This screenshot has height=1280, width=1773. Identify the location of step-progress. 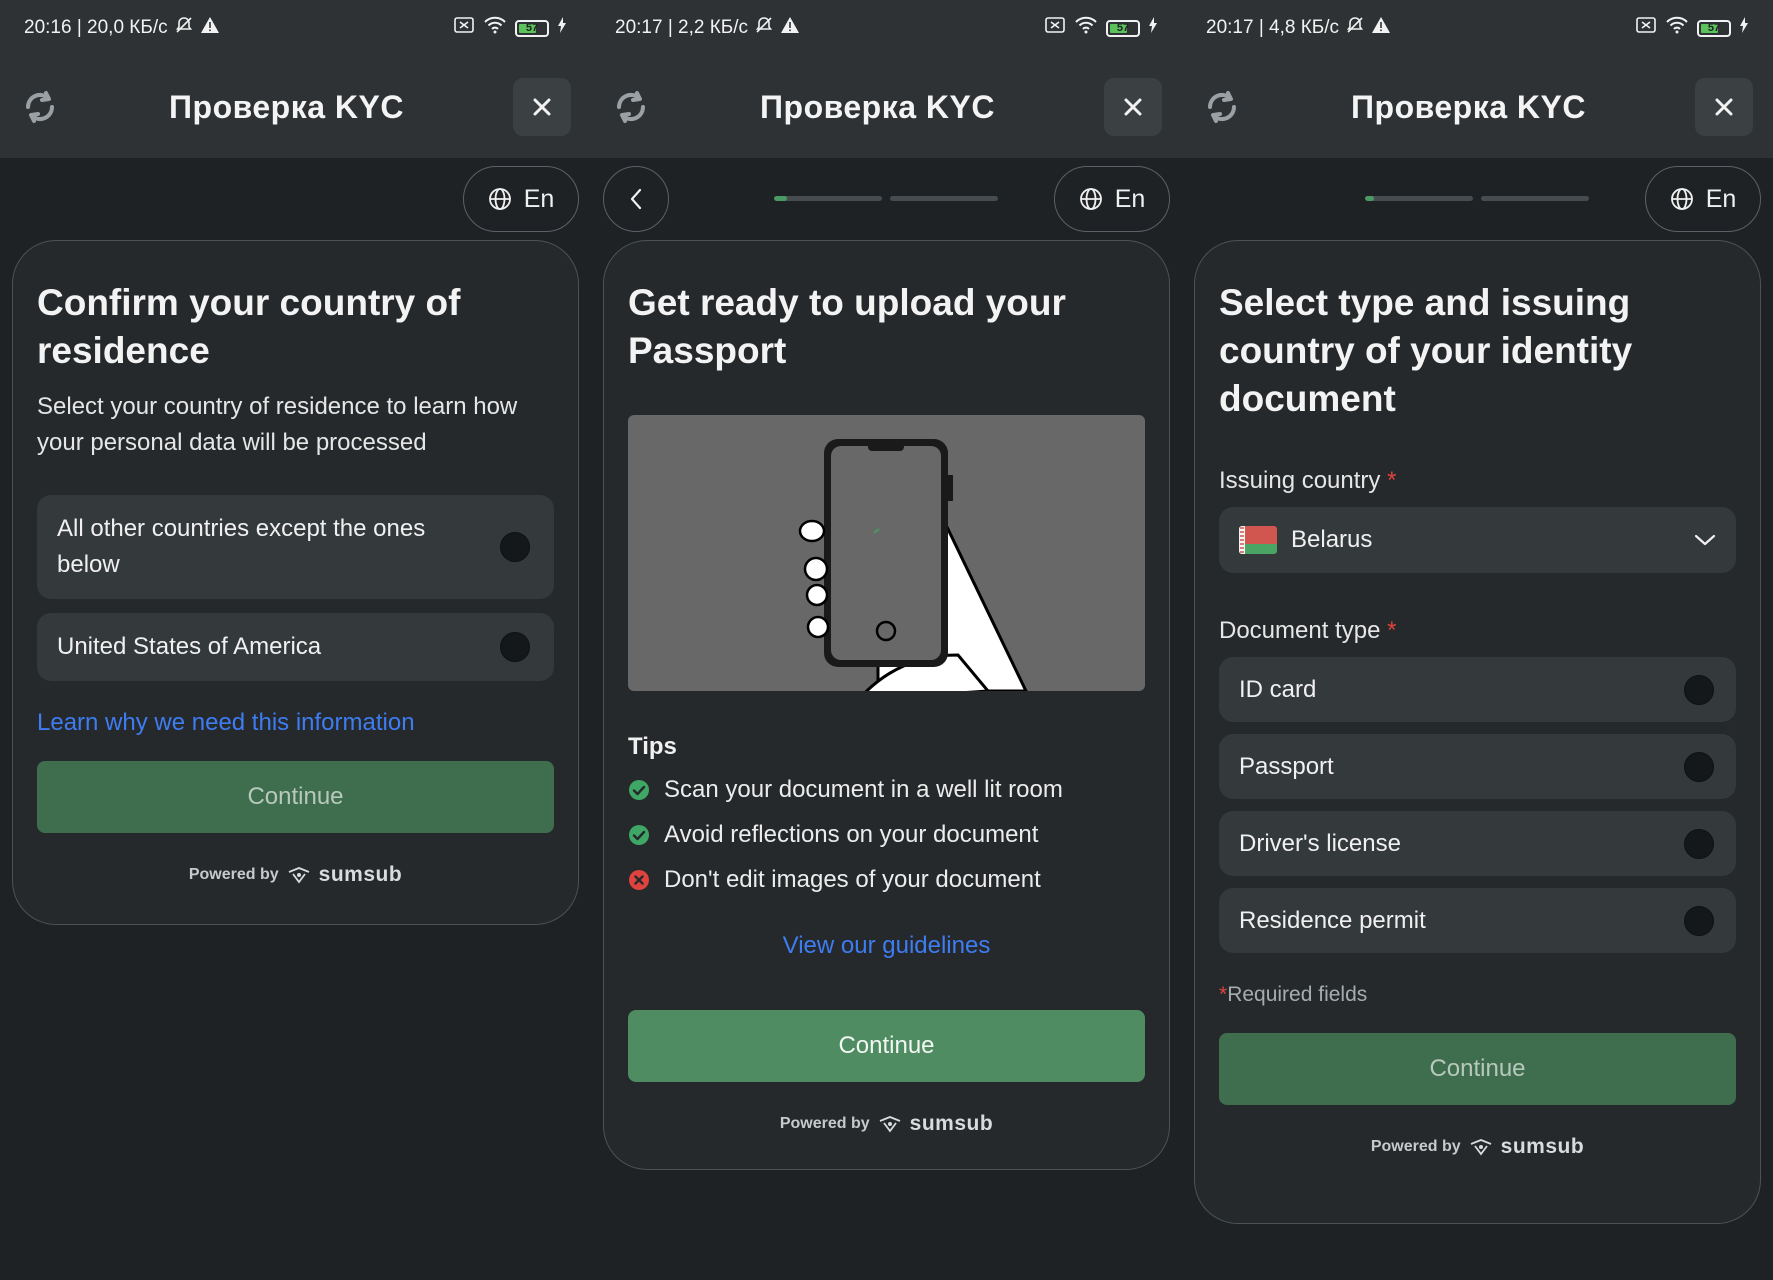
(886, 199).